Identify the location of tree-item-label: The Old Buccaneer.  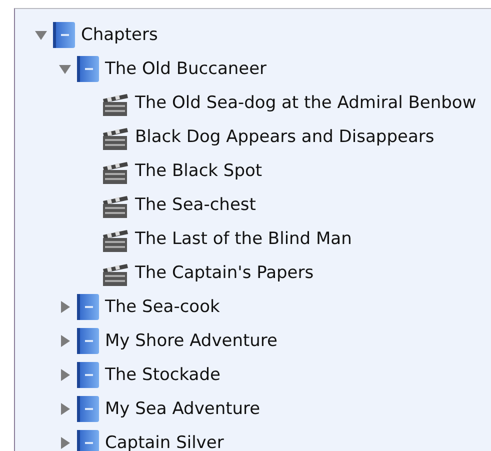
(186, 69).